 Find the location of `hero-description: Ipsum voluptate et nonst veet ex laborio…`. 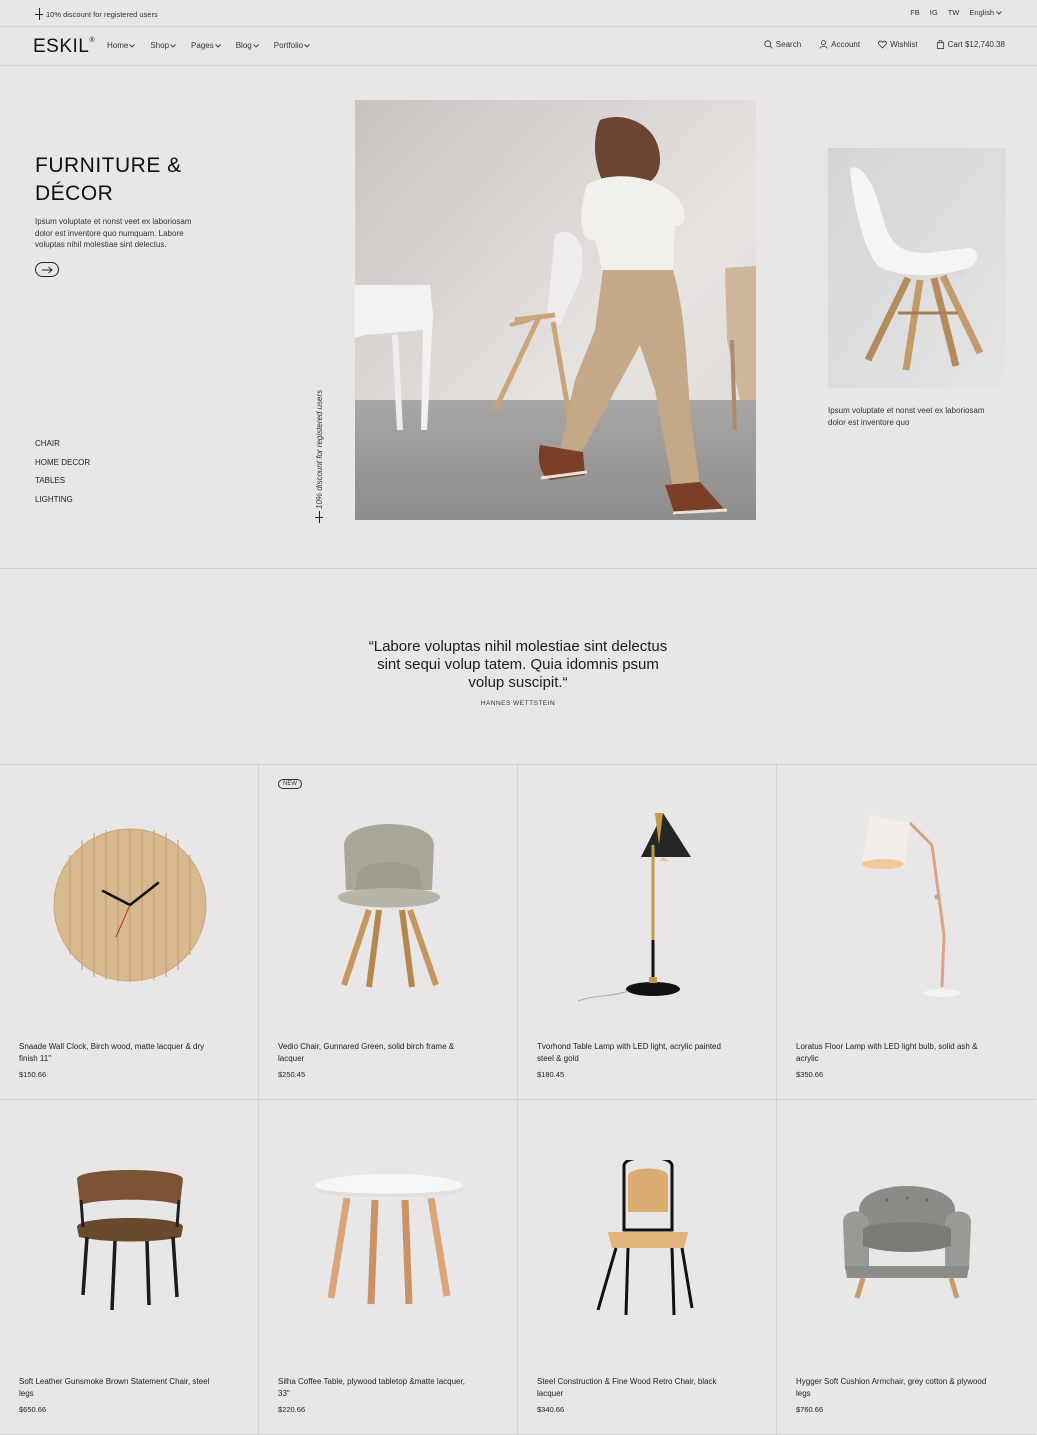

hero-description: Ipsum voluptate et nonst veet ex laborio… is located at coordinates (113, 233).